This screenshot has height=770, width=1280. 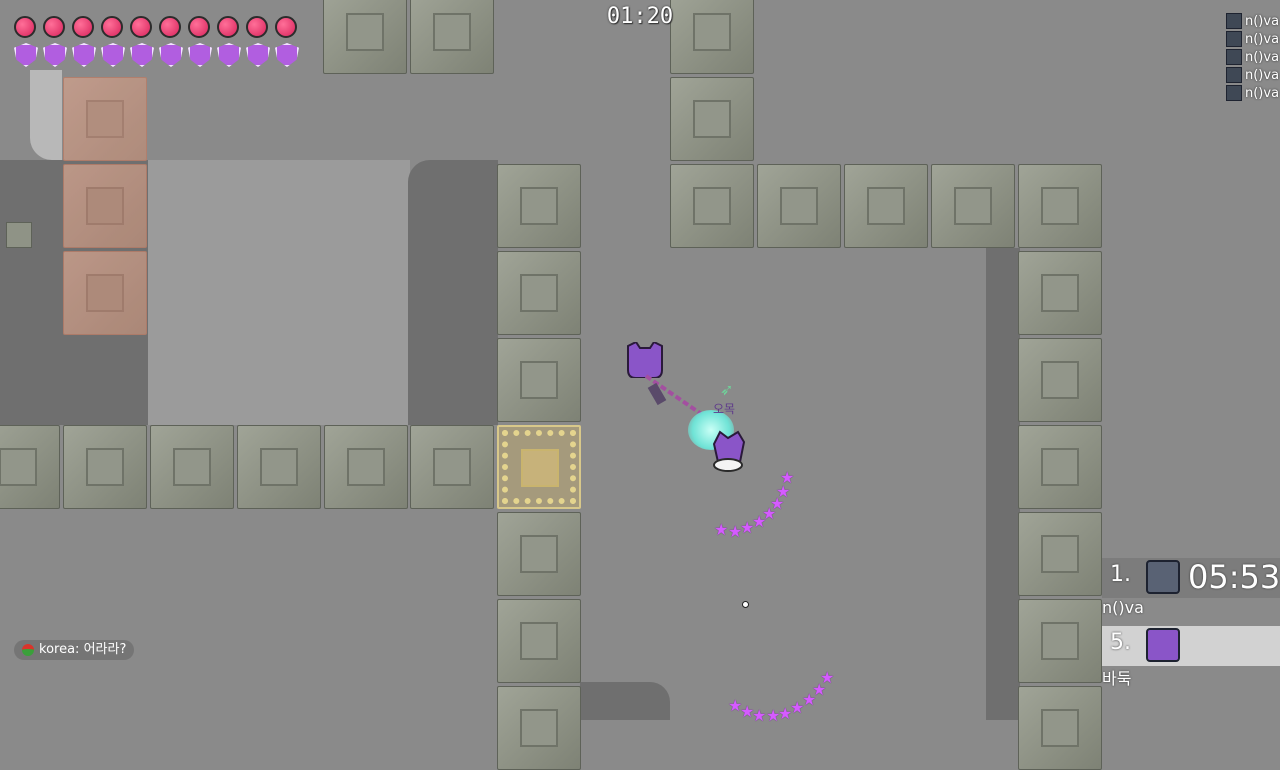 I want to click on main-cat-player, so click(x=729, y=450).